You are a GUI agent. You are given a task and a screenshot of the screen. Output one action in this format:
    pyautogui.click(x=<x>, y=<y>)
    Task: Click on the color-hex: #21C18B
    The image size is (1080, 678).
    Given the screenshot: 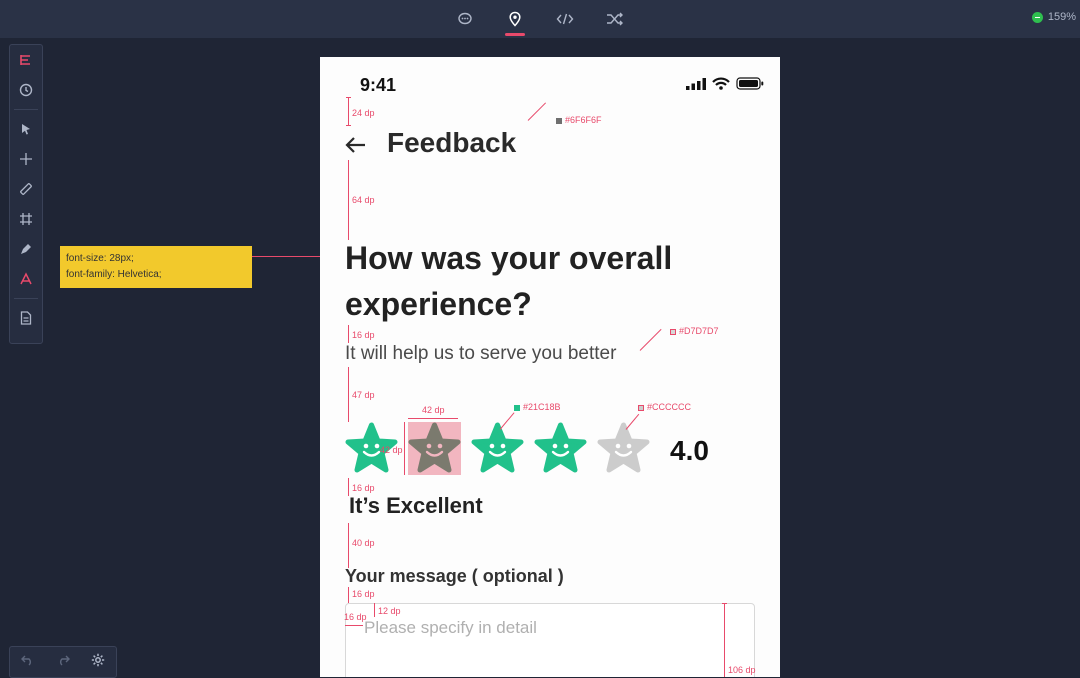 What is the action you would take?
    pyautogui.click(x=542, y=407)
    